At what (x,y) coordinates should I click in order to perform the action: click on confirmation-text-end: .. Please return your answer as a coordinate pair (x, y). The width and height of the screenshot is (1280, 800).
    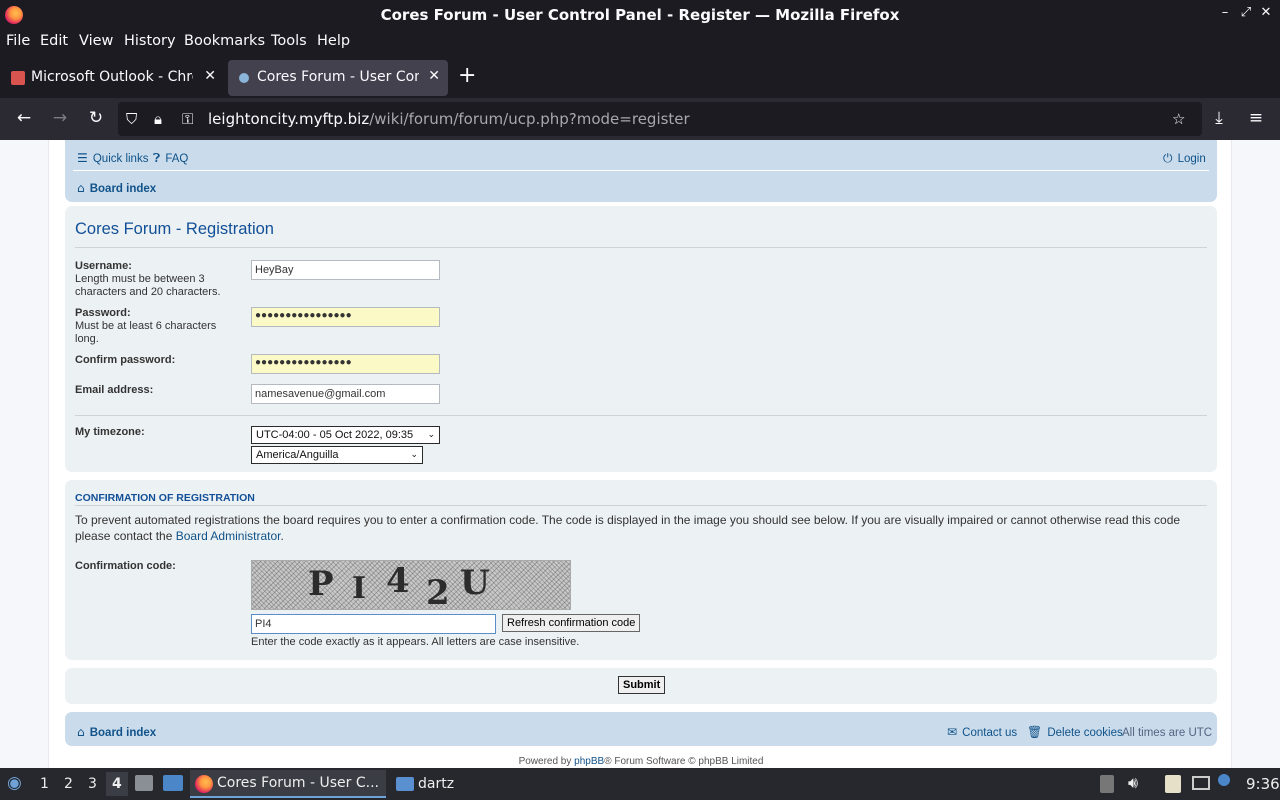
    Looking at the image, I should click on (282, 536).